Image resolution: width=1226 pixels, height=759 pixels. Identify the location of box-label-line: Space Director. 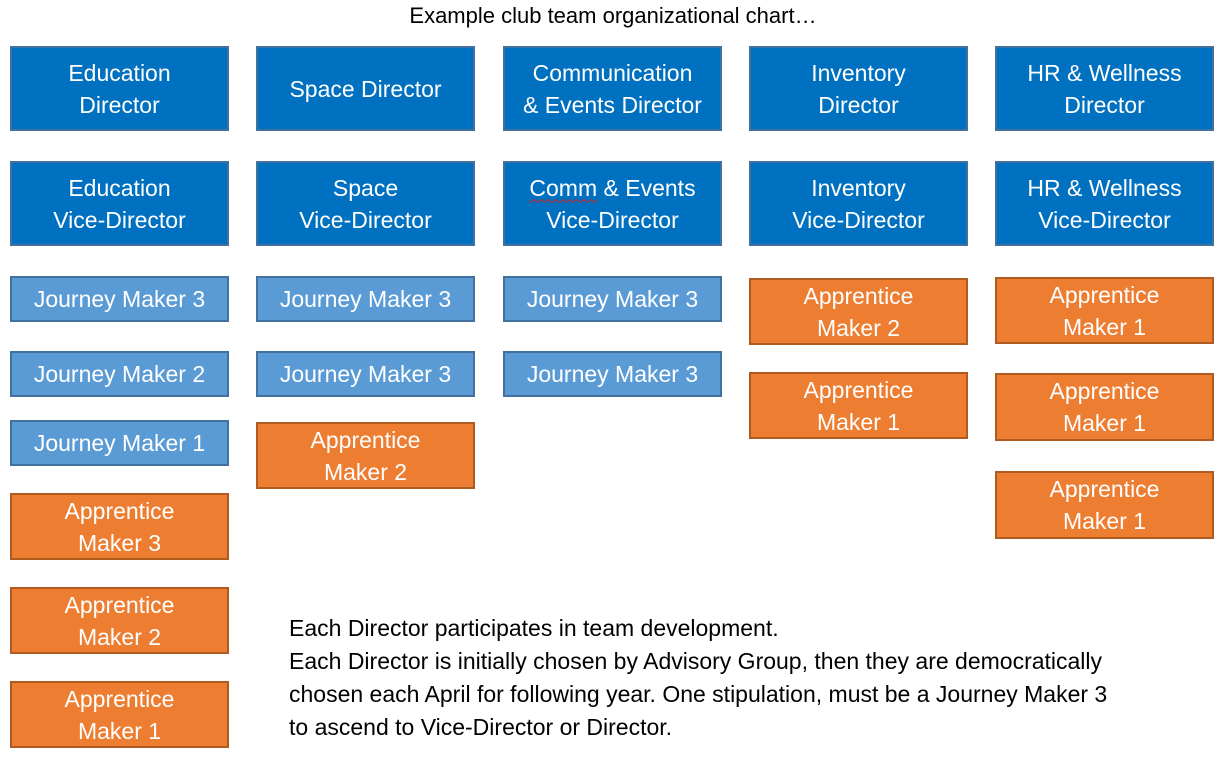
(365, 88).